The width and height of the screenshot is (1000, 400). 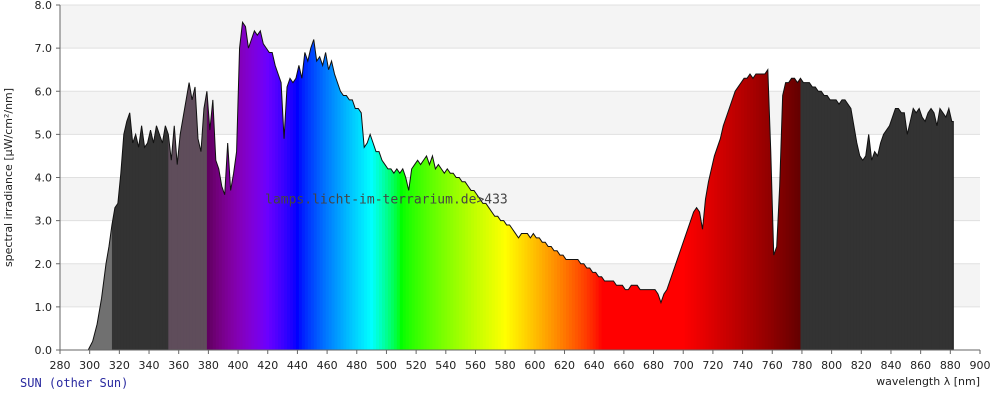 I want to click on x-tick-label: 880, so click(x=950, y=365).